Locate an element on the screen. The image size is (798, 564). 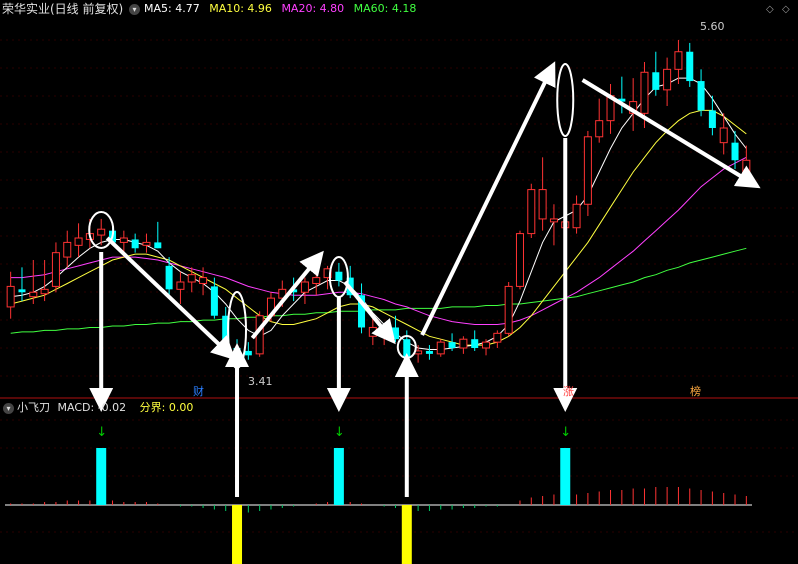
high-price-label: 5.60 is located at coordinates (712, 26).